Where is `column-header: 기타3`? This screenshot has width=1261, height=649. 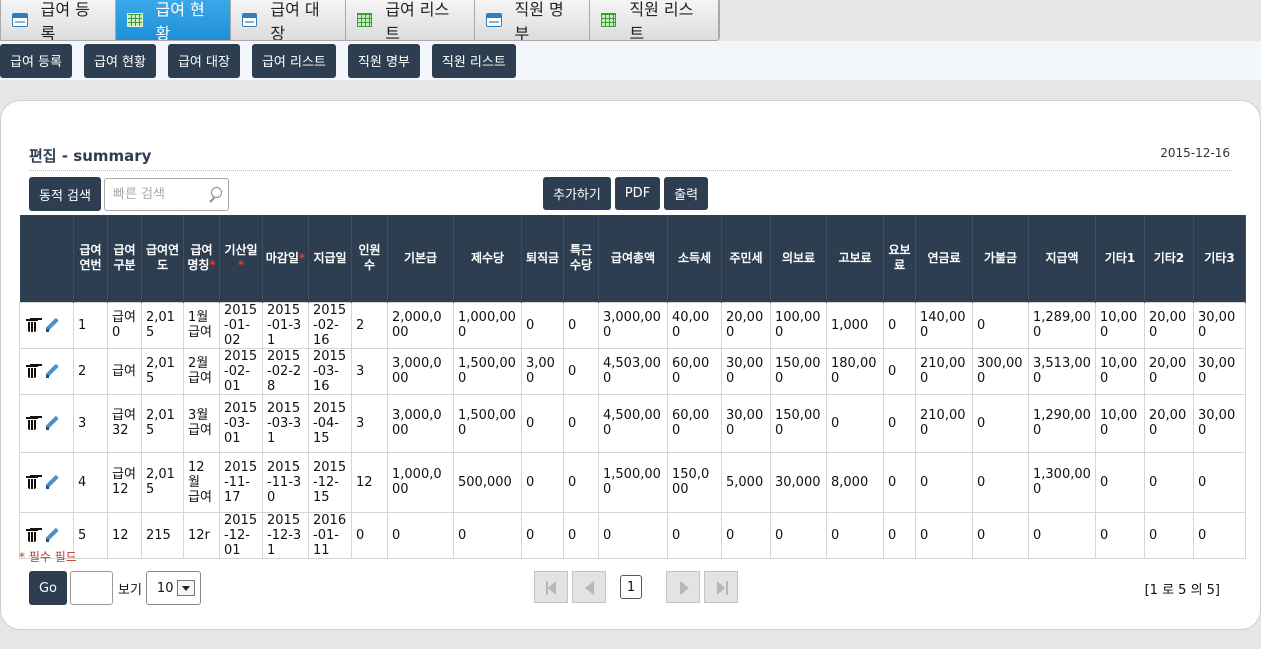
column-header: 기타3 is located at coordinates (1219, 258).